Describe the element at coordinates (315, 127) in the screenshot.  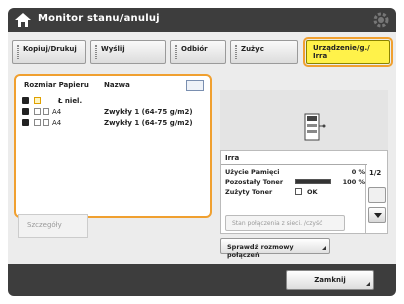
I see `printer-icon` at that location.